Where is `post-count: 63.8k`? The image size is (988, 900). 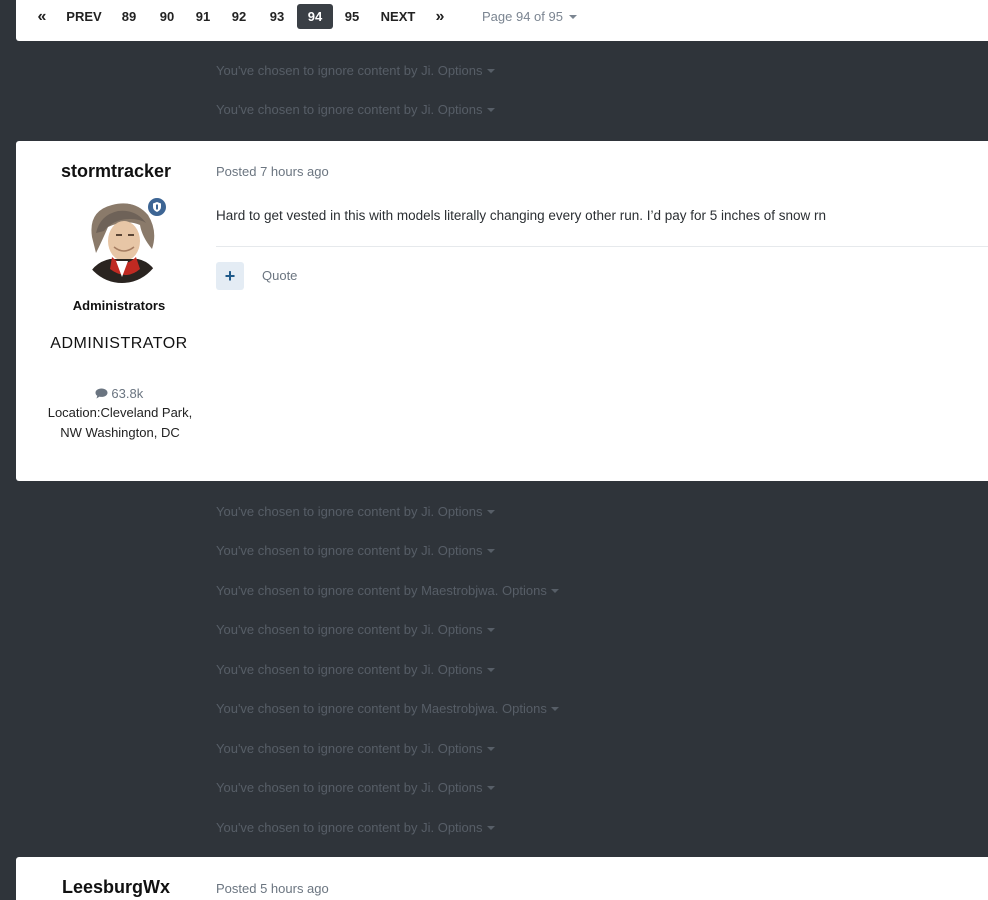
post-count: 63.8k is located at coordinates (119, 394).